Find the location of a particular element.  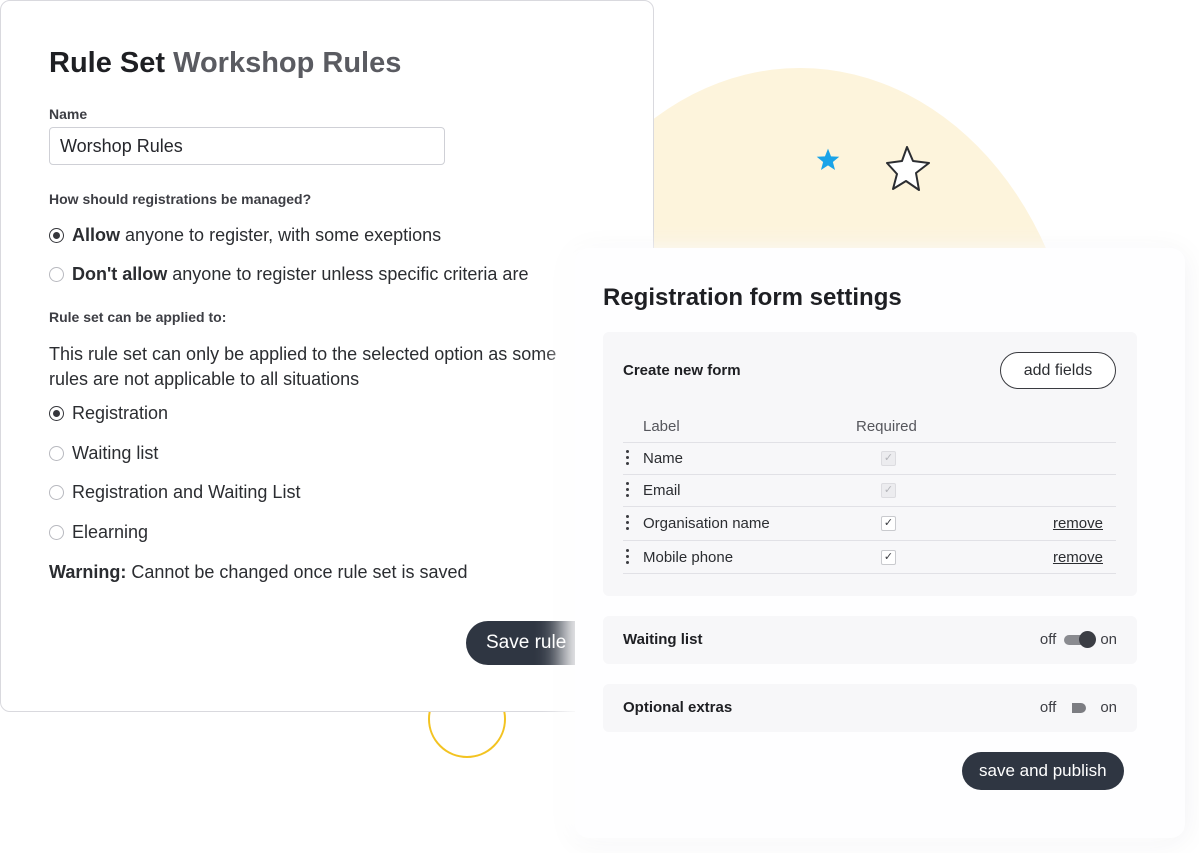

radio-elearning: Elearning is located at coordinates (98, 532).